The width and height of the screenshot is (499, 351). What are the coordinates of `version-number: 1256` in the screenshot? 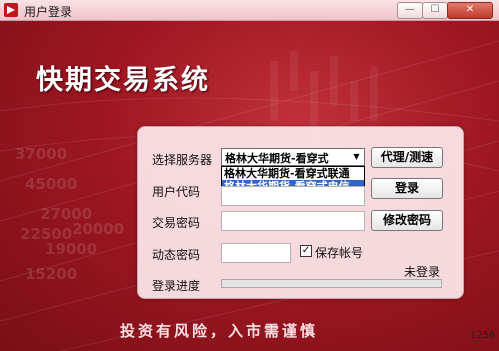 It's located at (483, 335).